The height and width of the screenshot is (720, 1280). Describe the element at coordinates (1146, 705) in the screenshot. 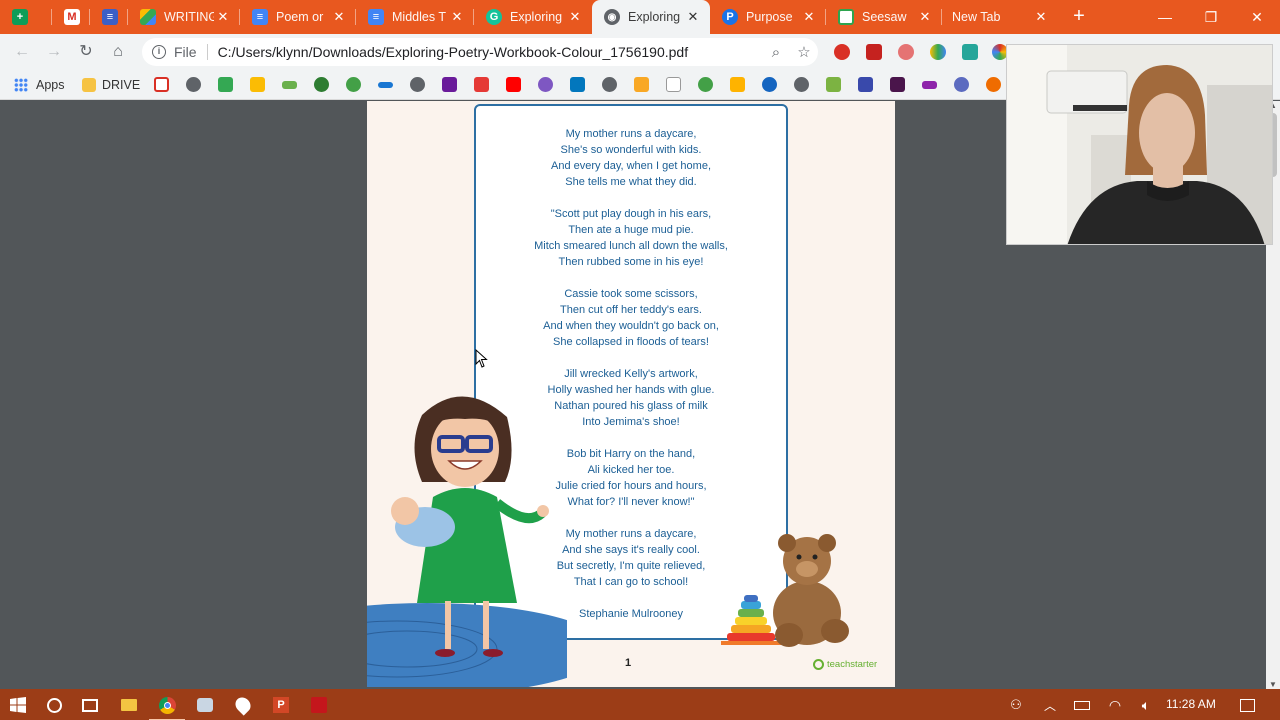

I see `volume-icon: 🔈︎` at that location.